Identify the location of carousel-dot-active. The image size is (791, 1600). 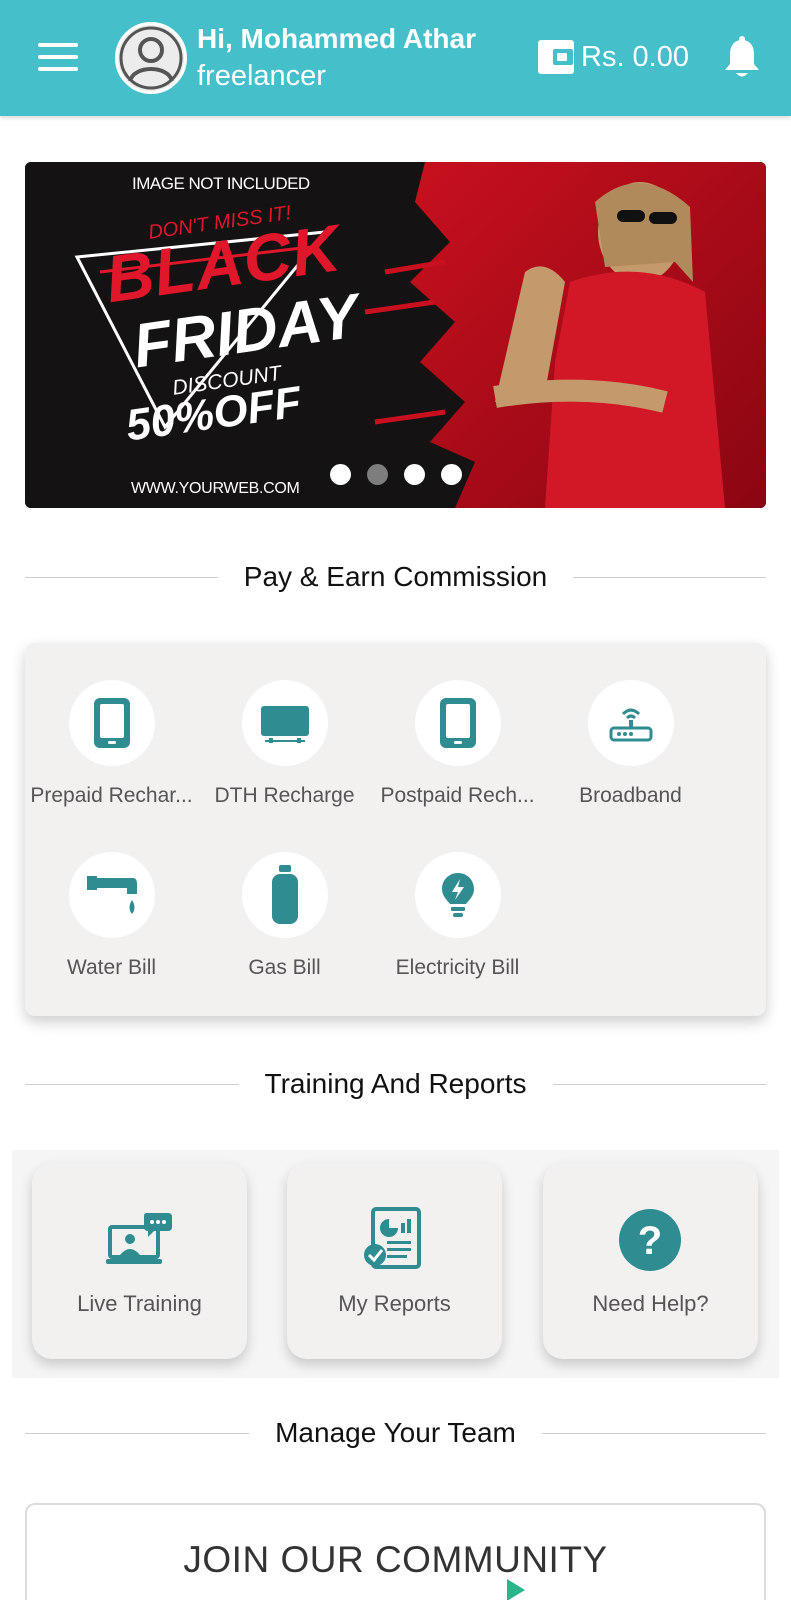
(377, 474).